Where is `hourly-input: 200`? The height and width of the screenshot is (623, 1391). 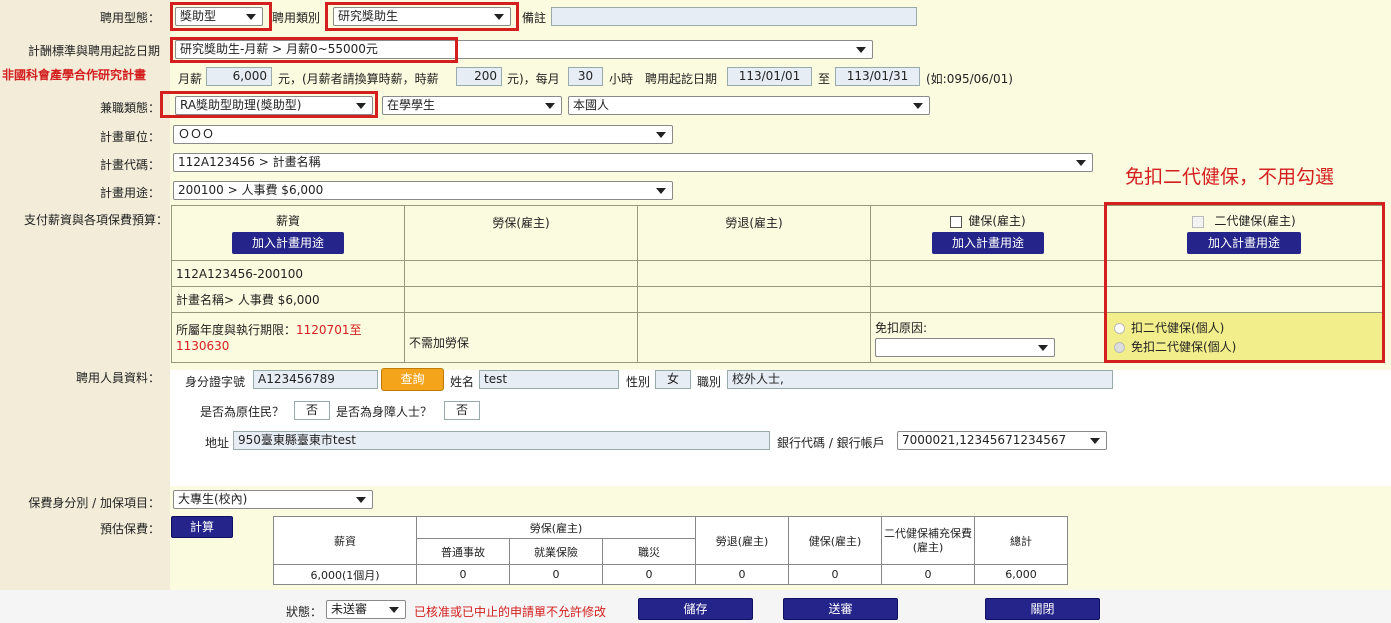 hourly-input: 200 is located at coordinates (479, 76).